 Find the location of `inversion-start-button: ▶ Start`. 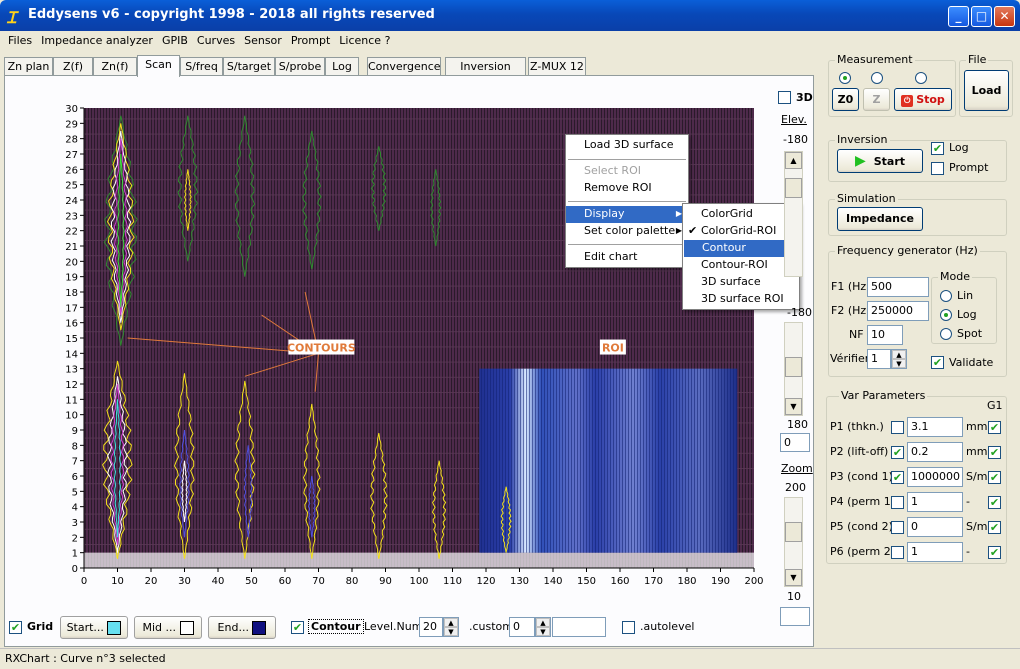

inversion-start-button: ▶ Start is located at coordinates (880, 161).